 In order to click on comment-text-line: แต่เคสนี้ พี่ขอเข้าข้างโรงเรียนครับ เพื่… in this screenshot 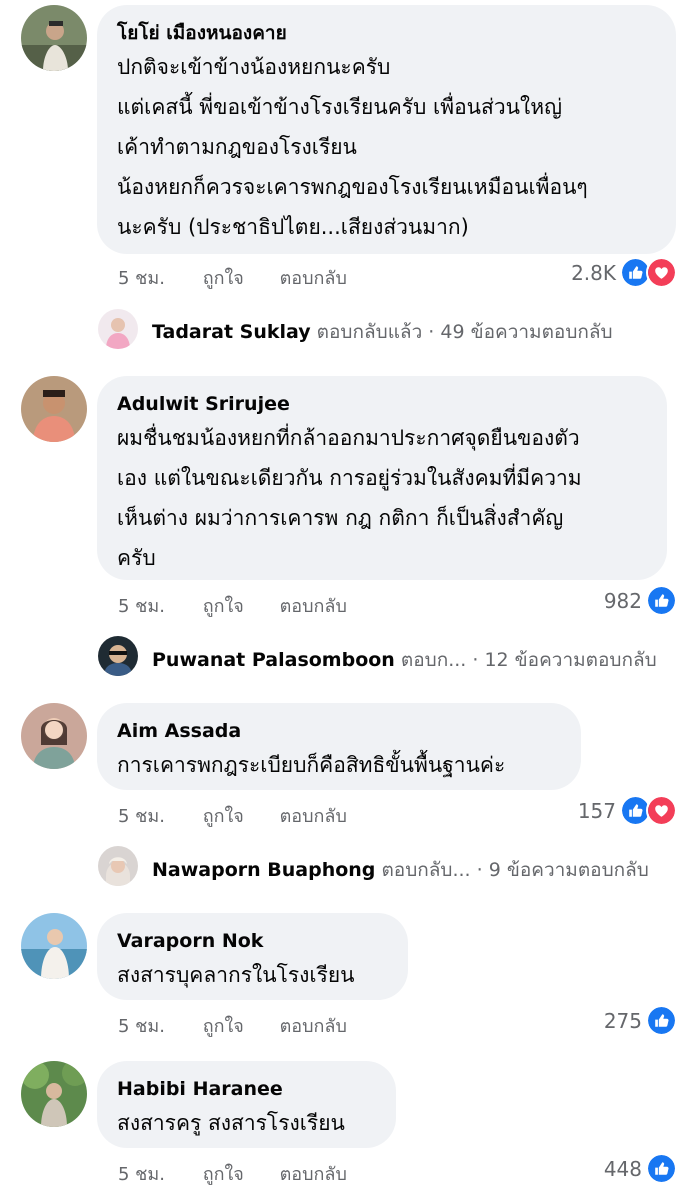, I will do `click(339, 107)`.